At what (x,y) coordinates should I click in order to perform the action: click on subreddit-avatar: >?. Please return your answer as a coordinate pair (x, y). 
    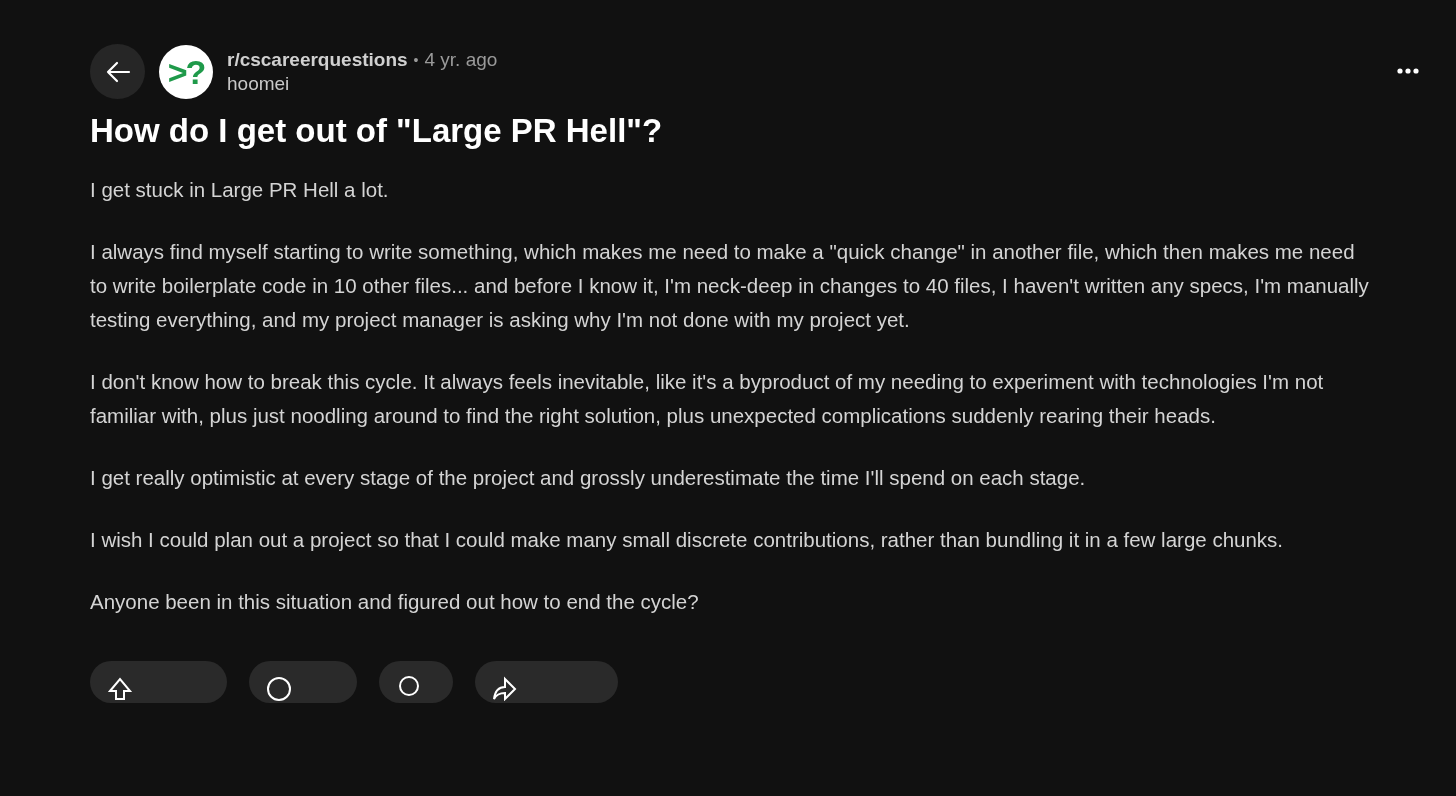
    Looking at the image, I should click on (186, 71).